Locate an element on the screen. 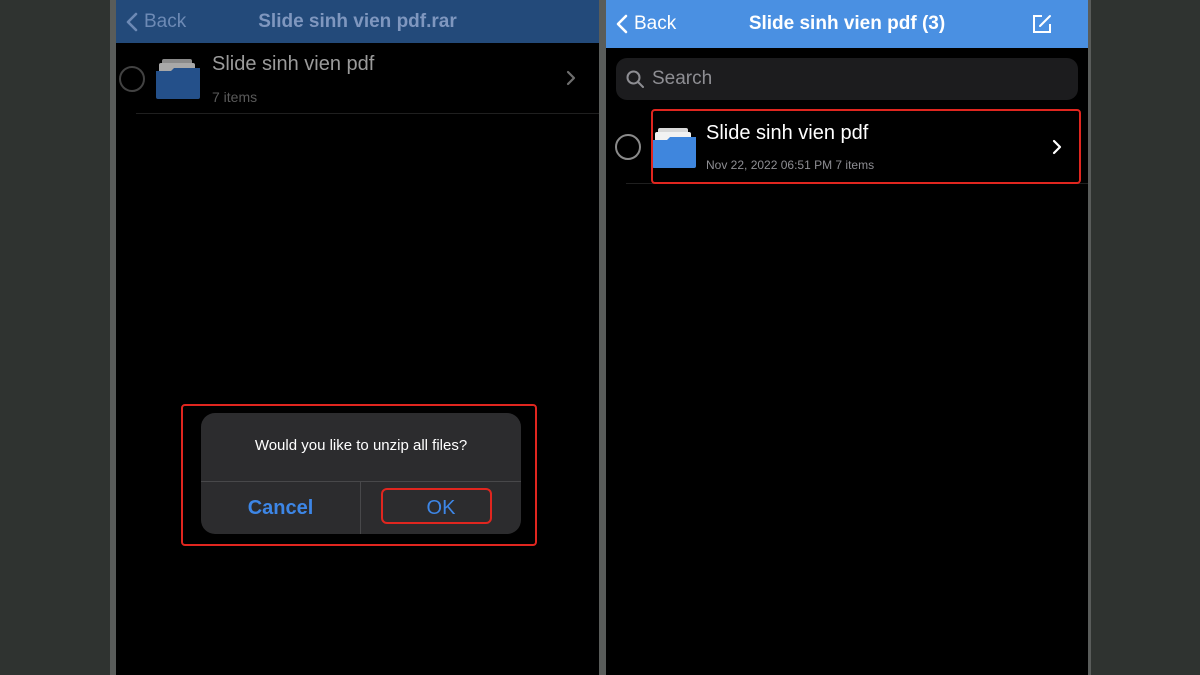 Image resolution: width=1200 pixels, height=675 pixels. left-folder-title: Slide sinh vien pdf is located at coordinates (293, 64).